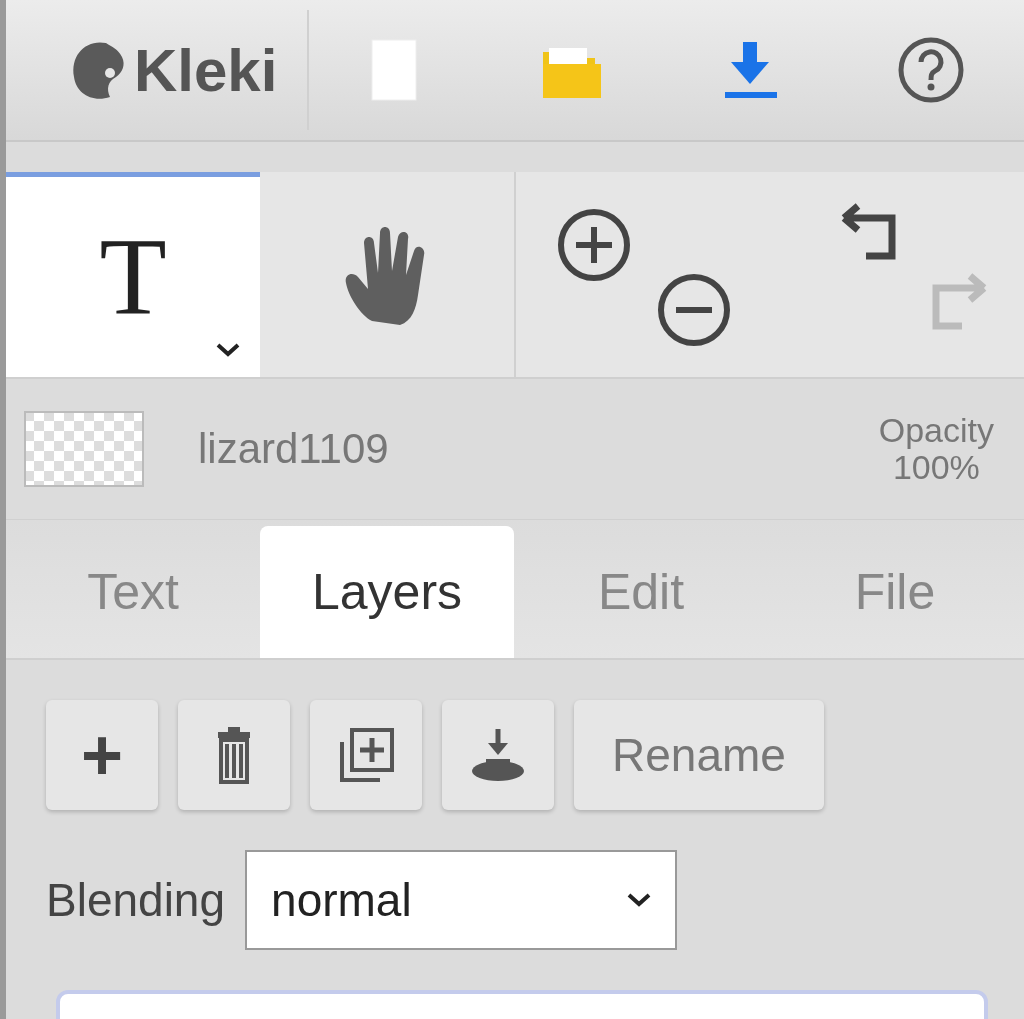 This screenshot has height=1019, width=1024. Describe the element at coordinates (294, 449) in the screenshot. I see `layer-name: lizard1109` at that location.